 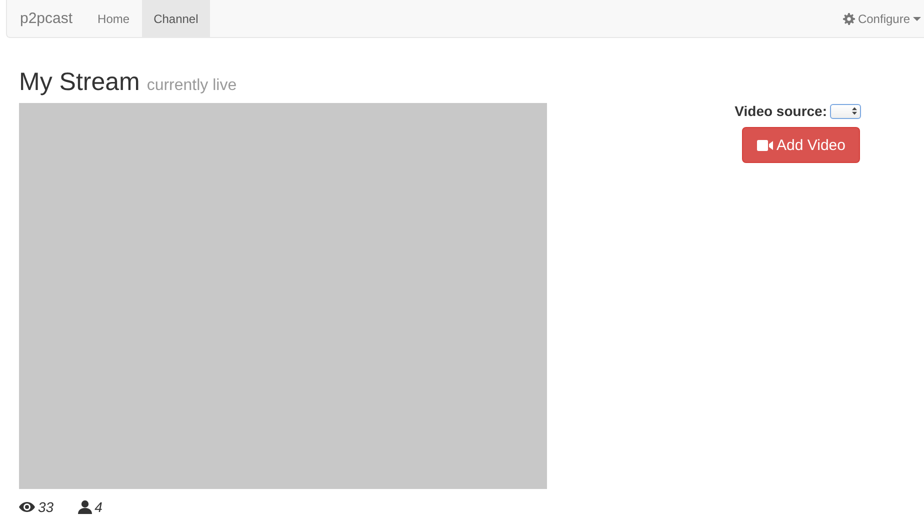 I want to click on settings-icon, so click(x=848, y=18).